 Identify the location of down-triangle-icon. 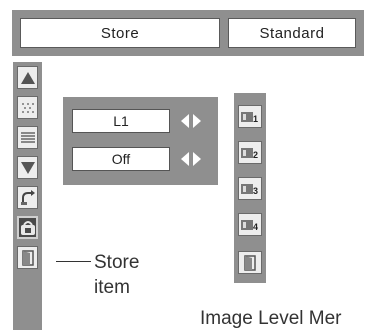
(27, 167).